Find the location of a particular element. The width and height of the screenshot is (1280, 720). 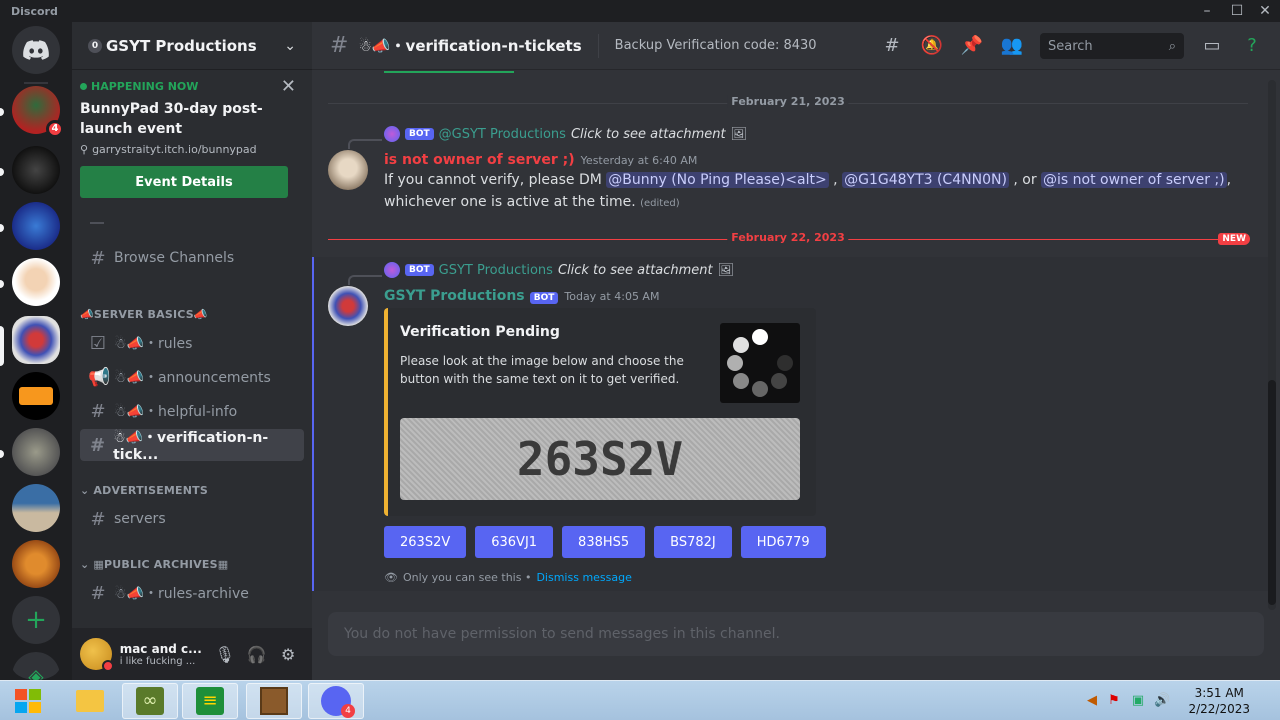

captcha-option-button: 838HS5 is located at coordinates (604, 542).